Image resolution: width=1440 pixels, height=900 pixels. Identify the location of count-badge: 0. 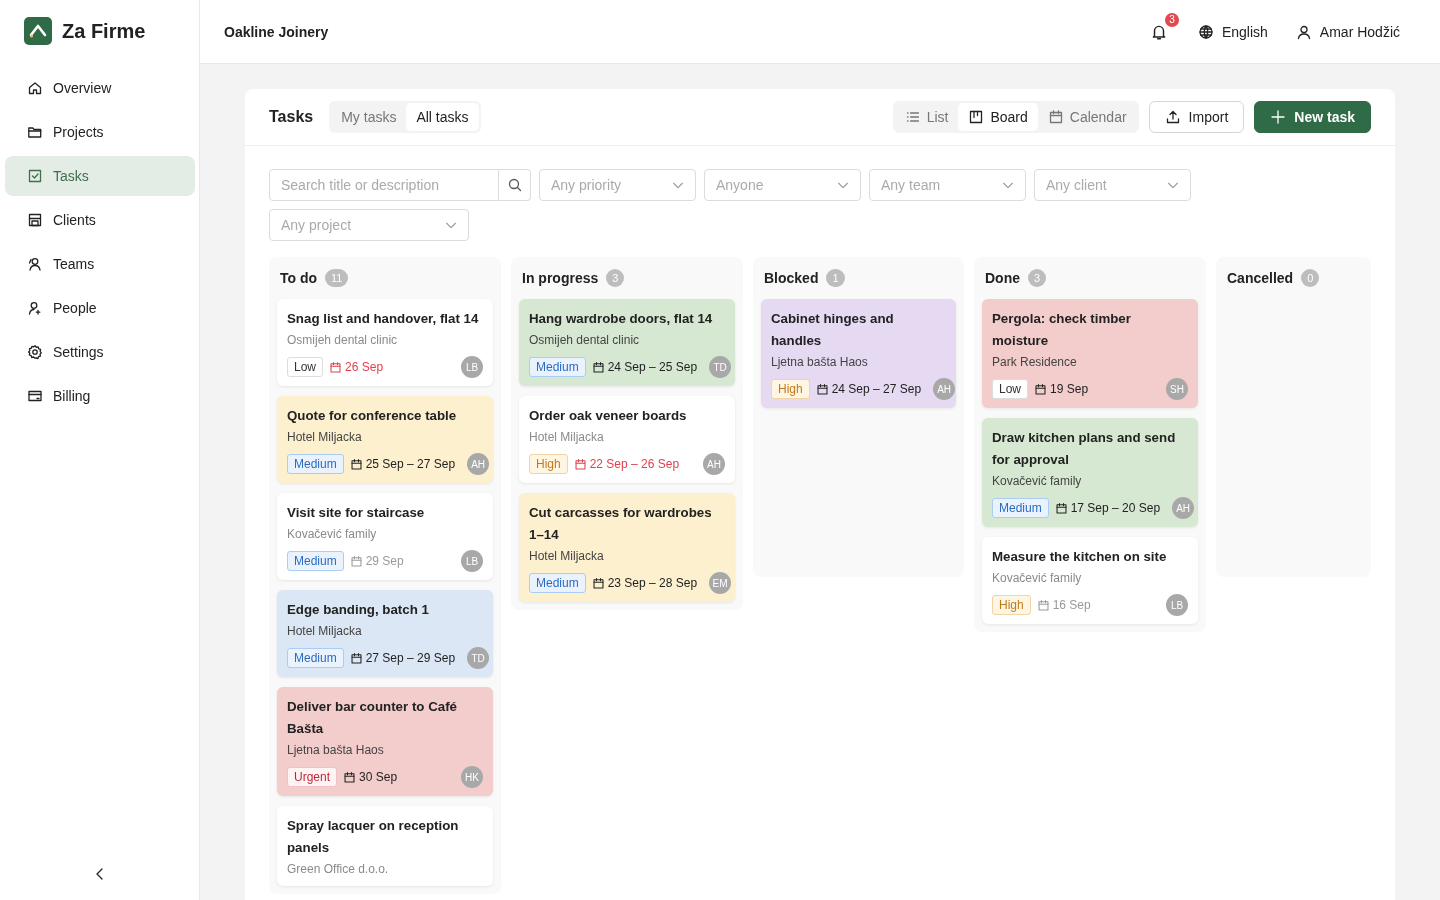
(1310, 278).